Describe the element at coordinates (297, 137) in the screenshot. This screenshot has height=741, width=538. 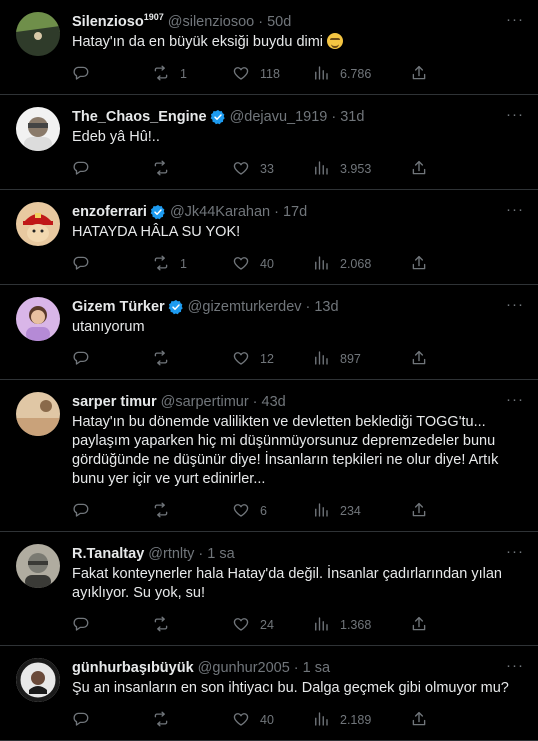
I see `tweet-text: Edeb yâ Hû!..` at that location.